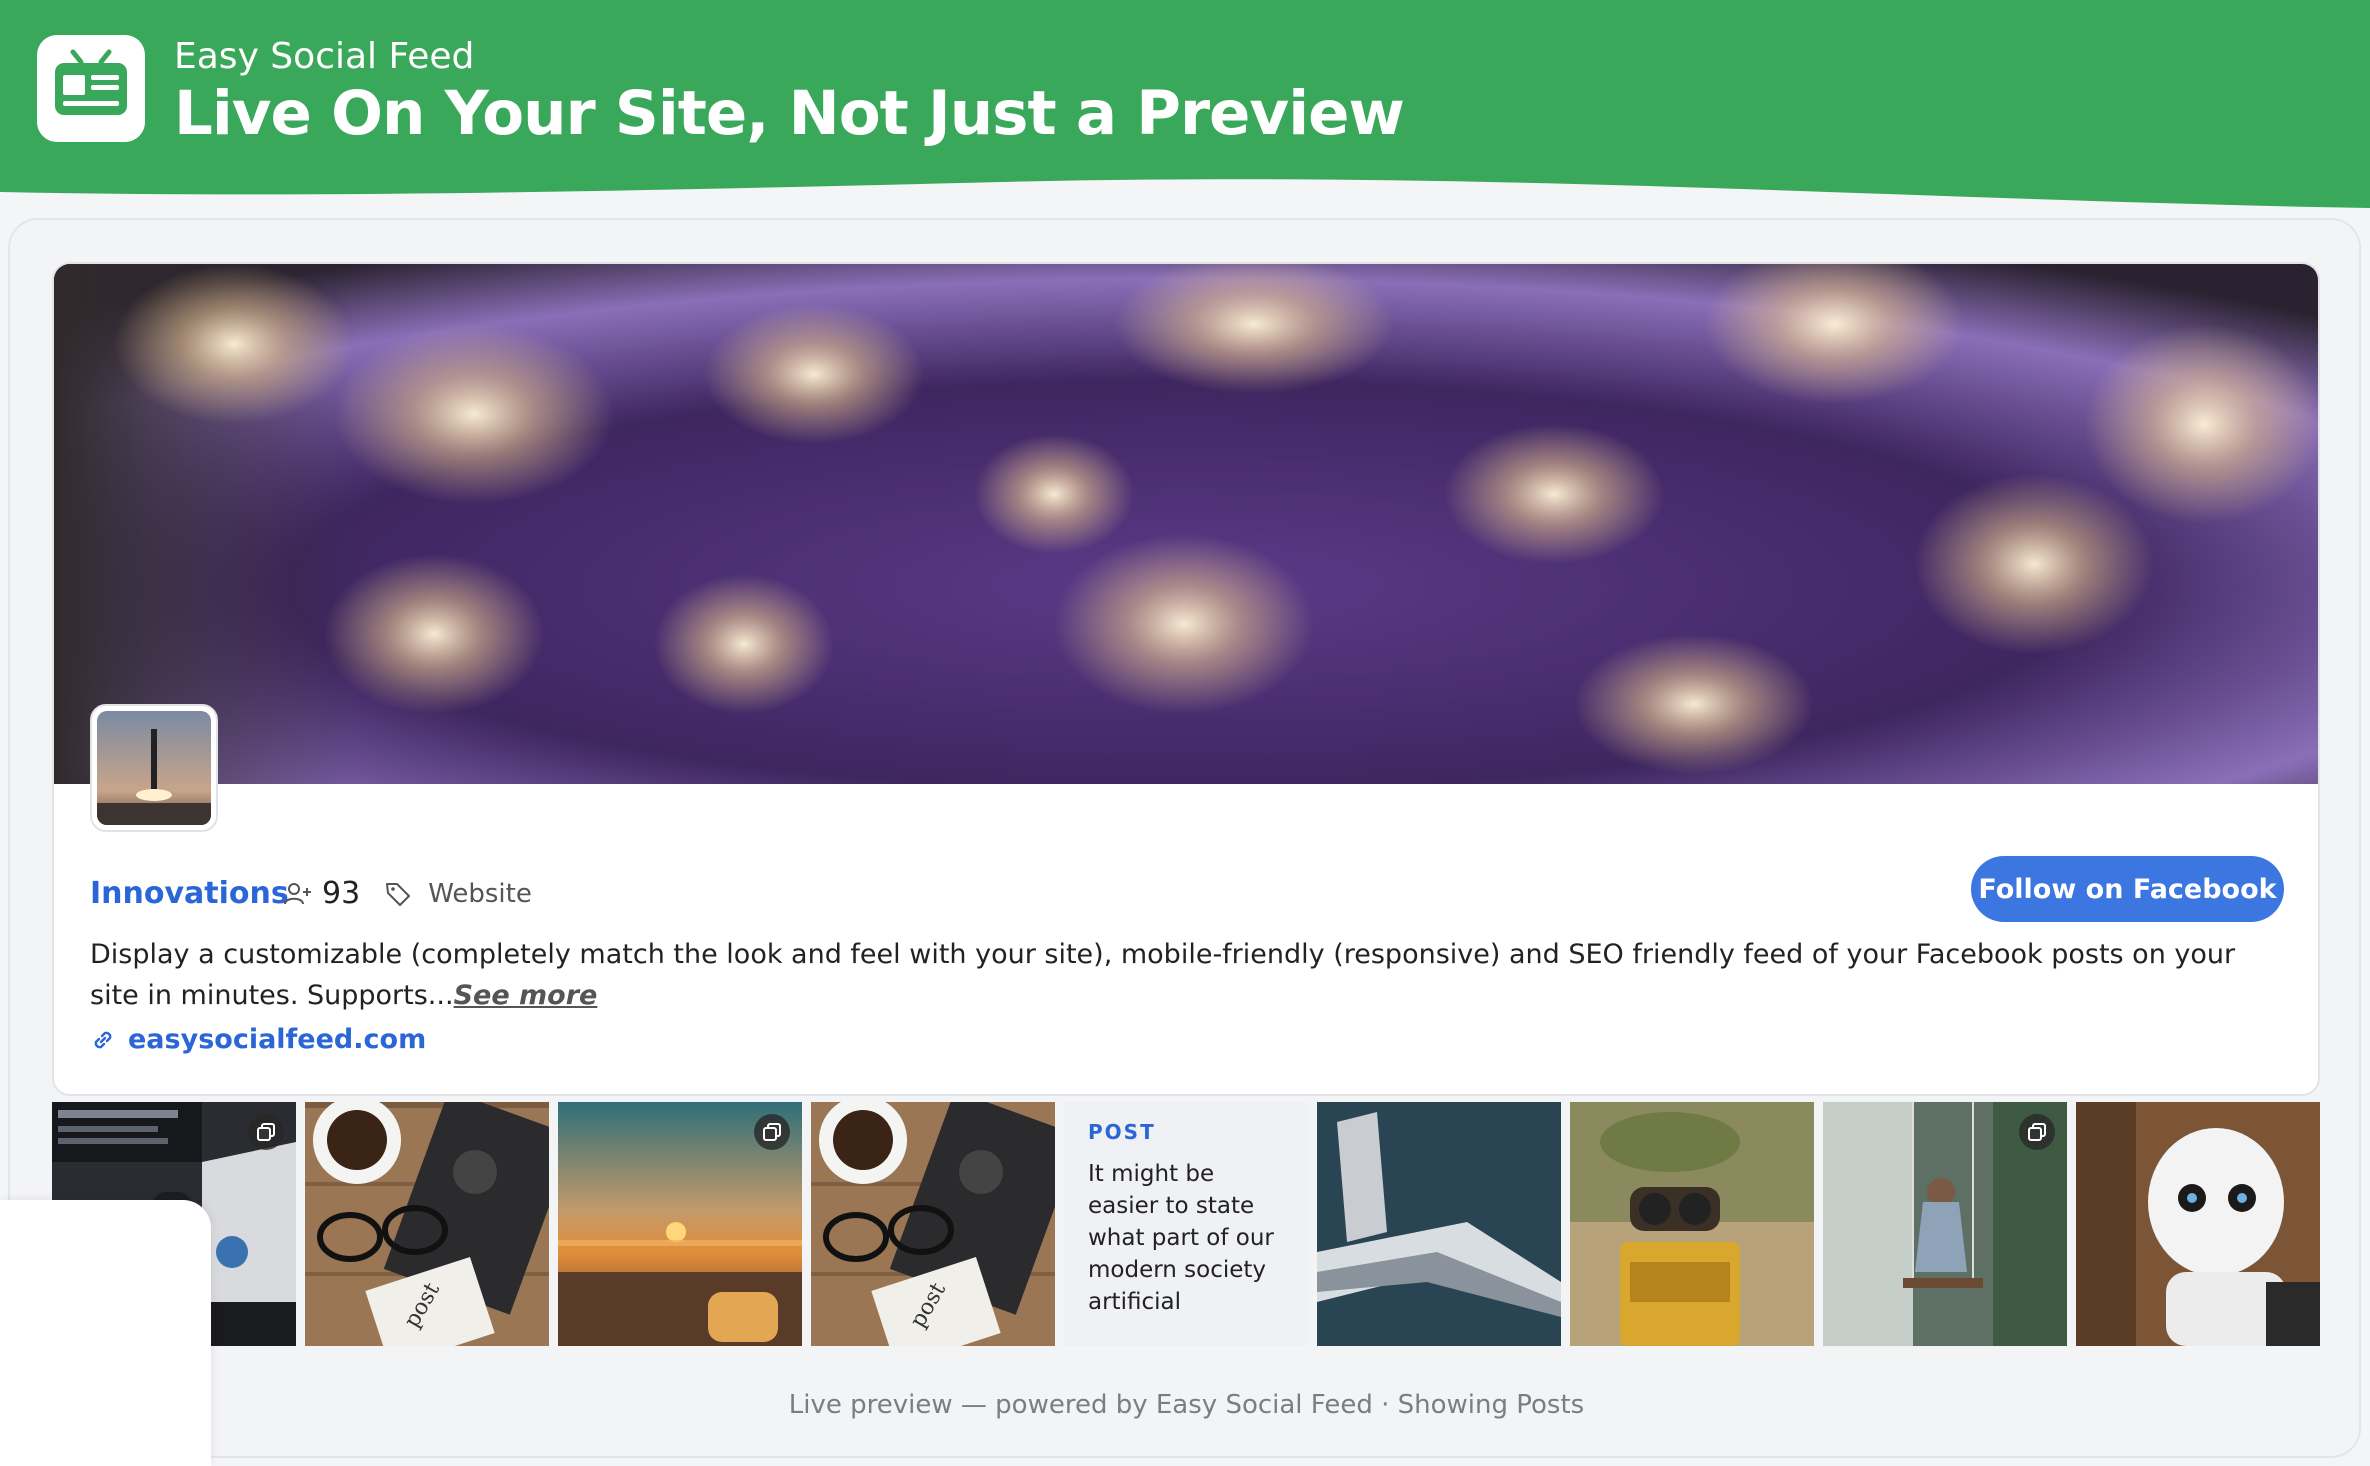  Describe the element at coordinates (297, 893) in the screenshot. I see `followers-icon` at that location.